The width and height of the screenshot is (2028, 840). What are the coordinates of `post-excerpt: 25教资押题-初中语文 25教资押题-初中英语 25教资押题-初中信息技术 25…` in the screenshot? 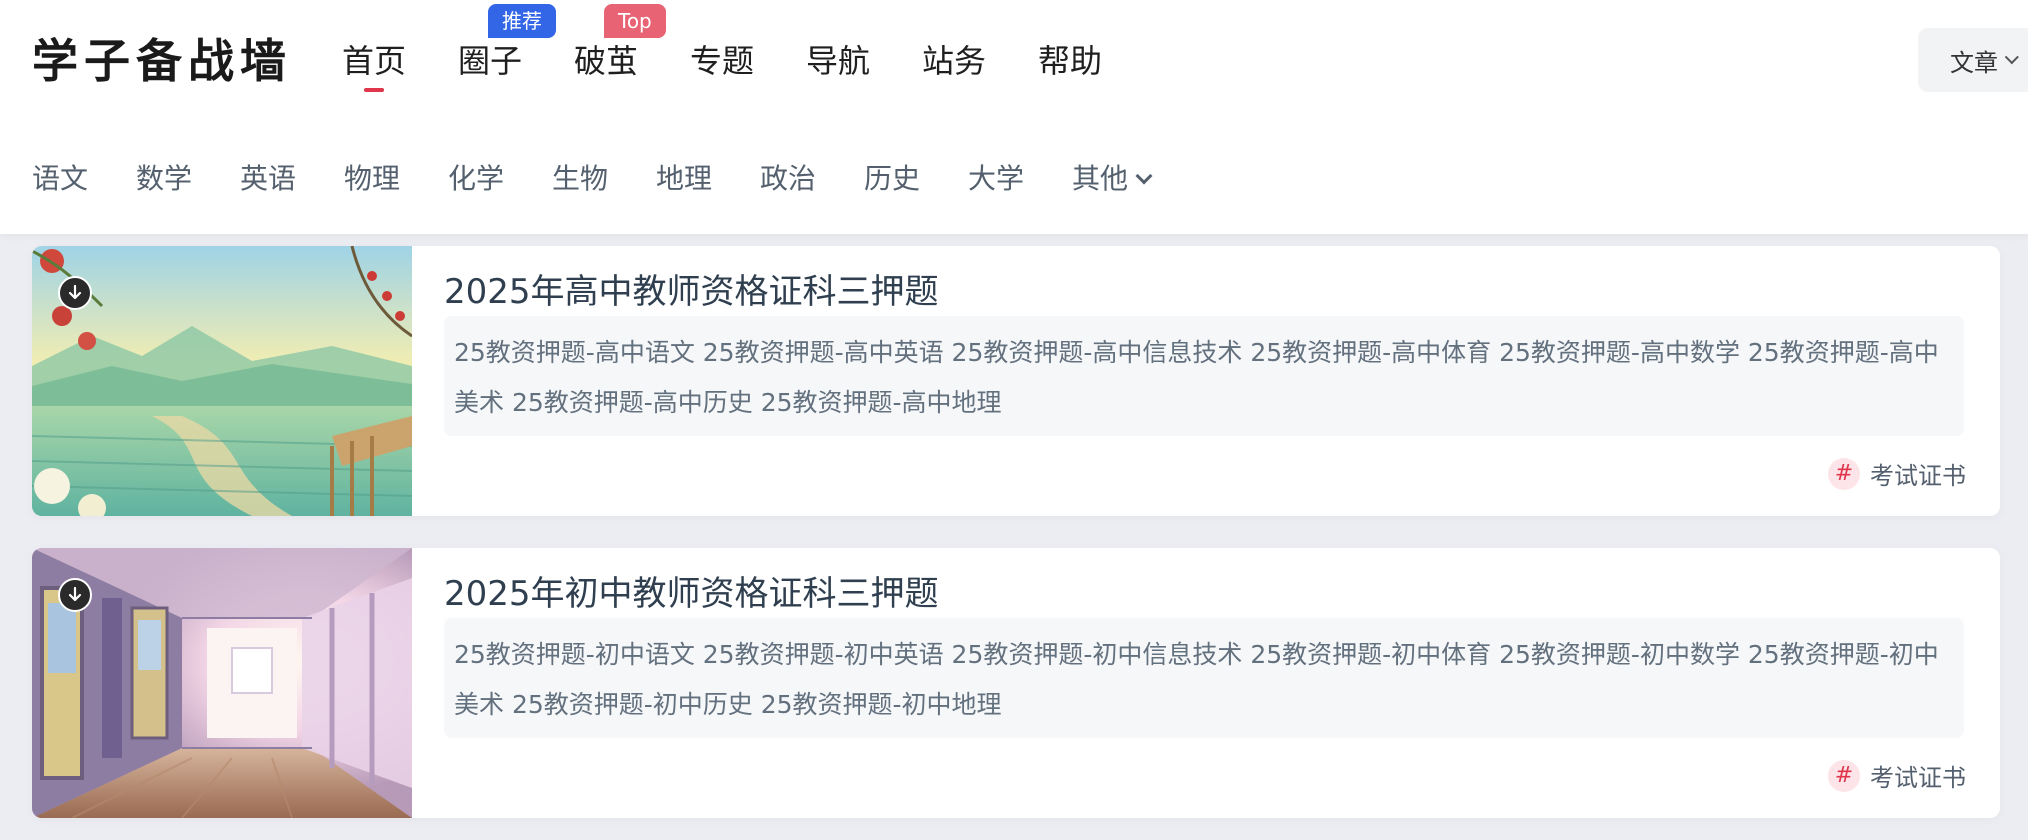 It's located at (1204, 678).